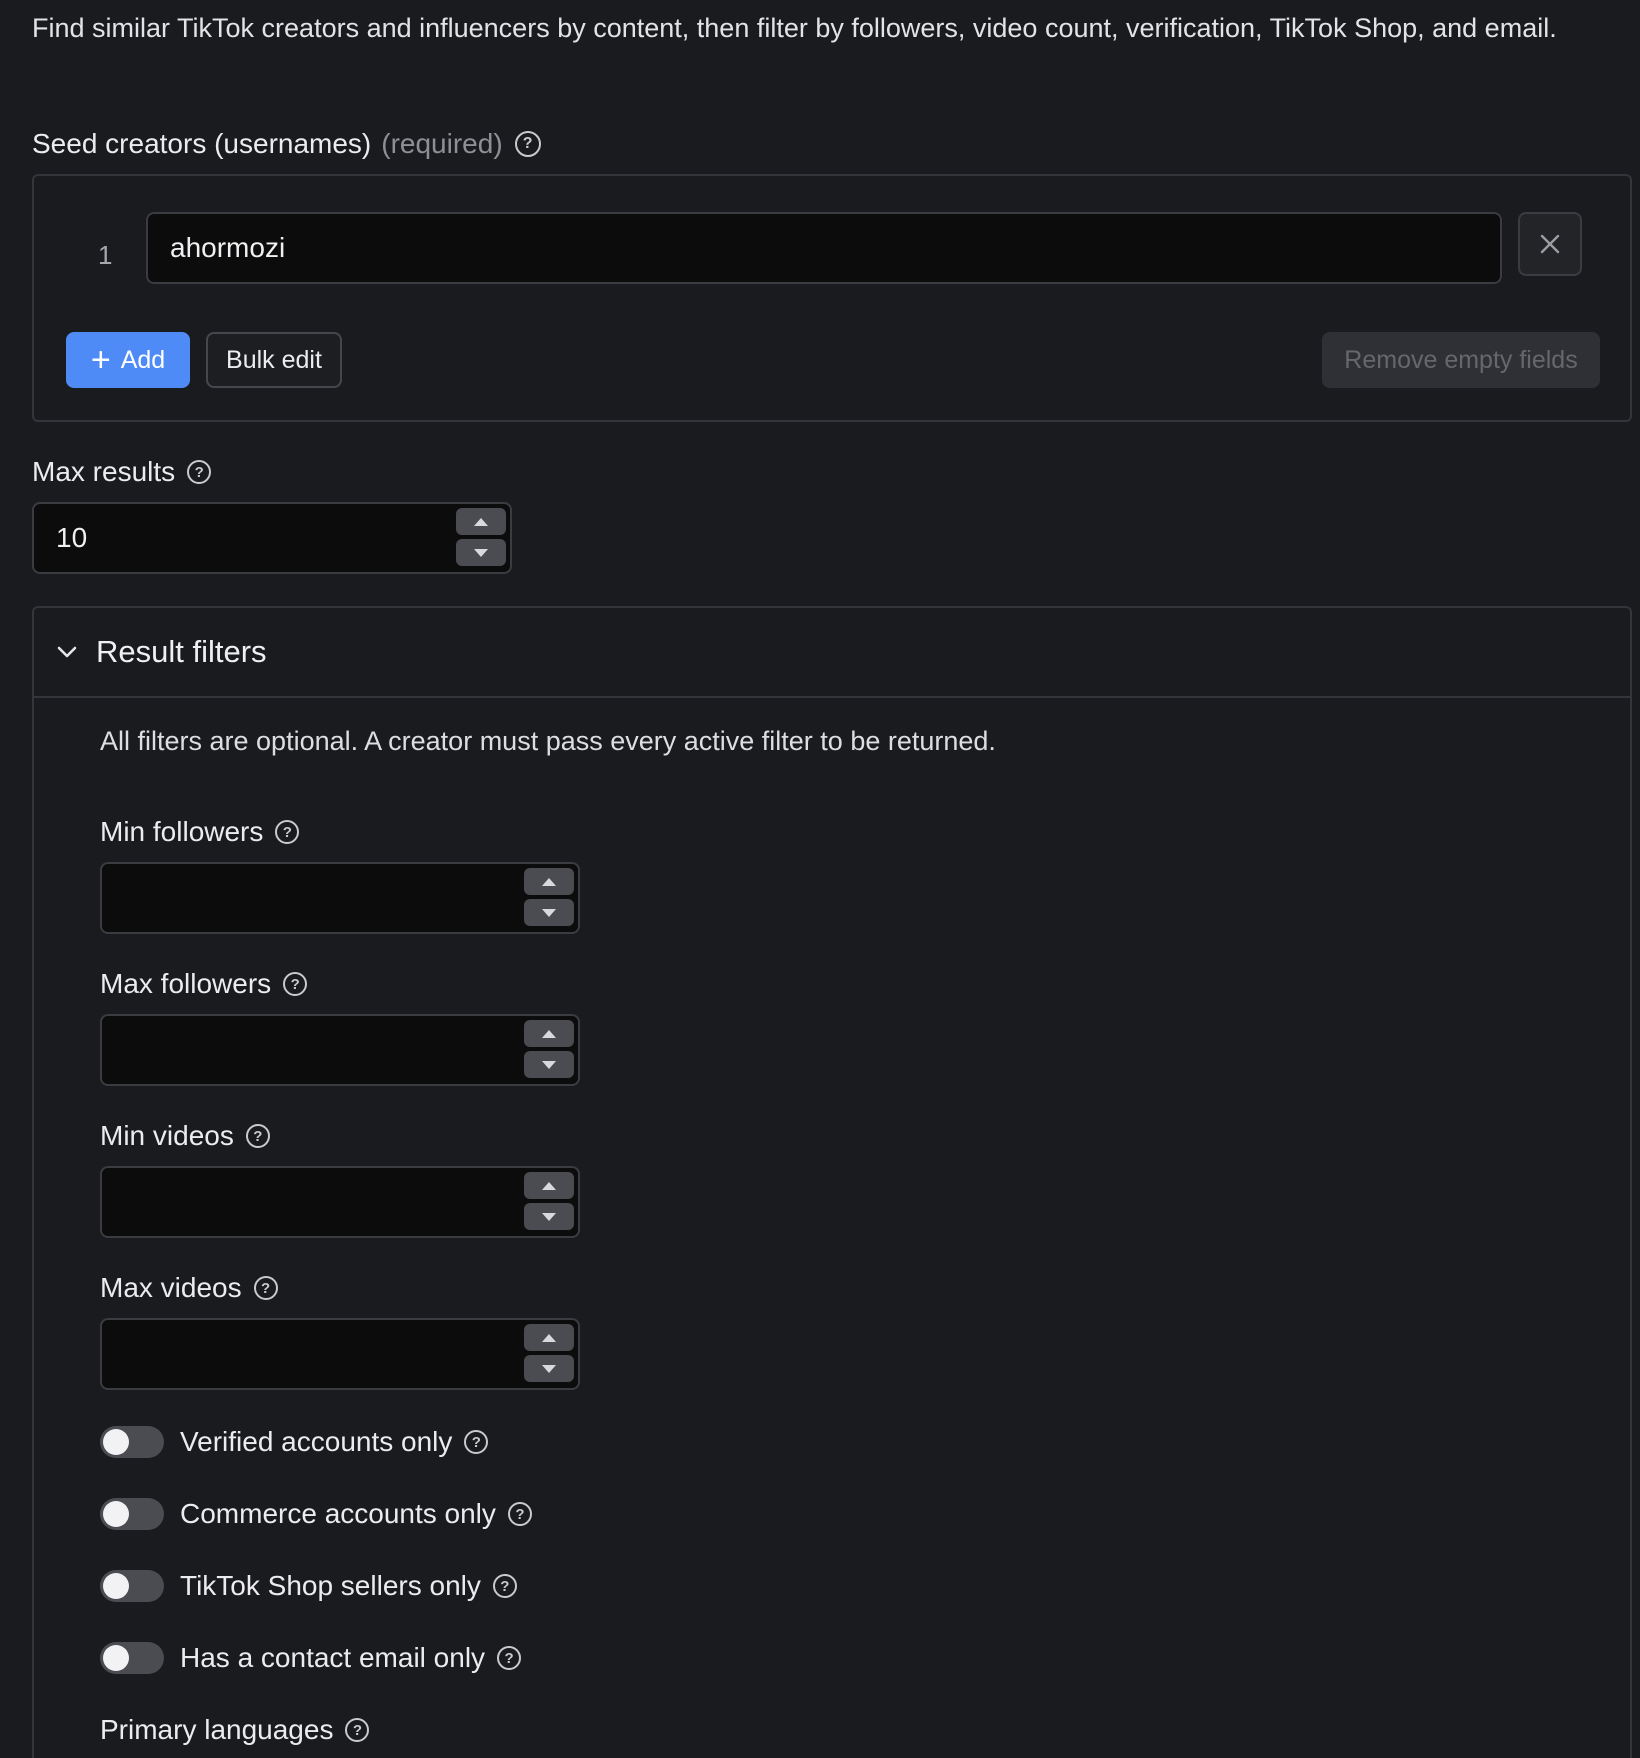 This screenshot has height=1758, width=1640. I want to click on max-videos-input, so click(340, 1354).